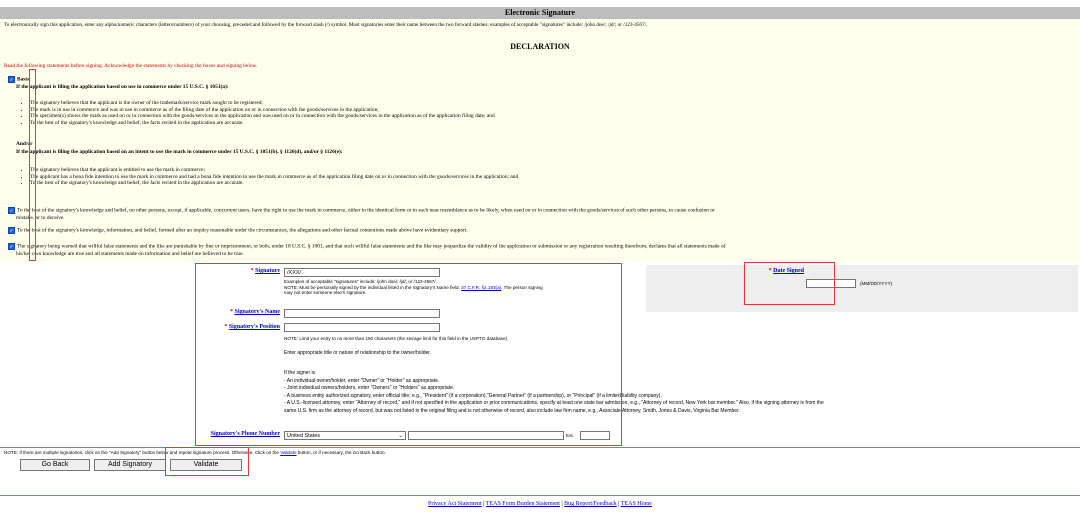  What do you see at coordinates (540, 447) in the screenshot?
I see `divider` at bounding box center [540, 447].